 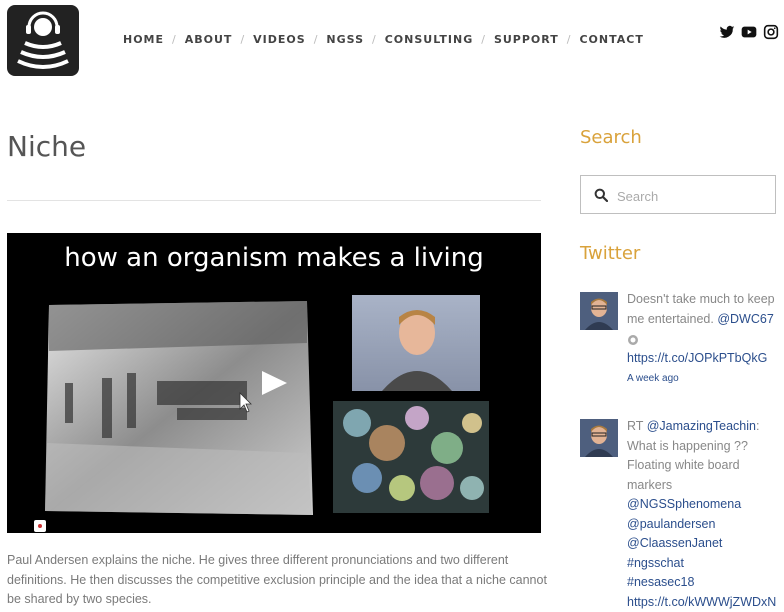 What do you see at coordinates (727, 32) in the screenshot?
I see `twitter-icon` at bounding box center [727, 32].